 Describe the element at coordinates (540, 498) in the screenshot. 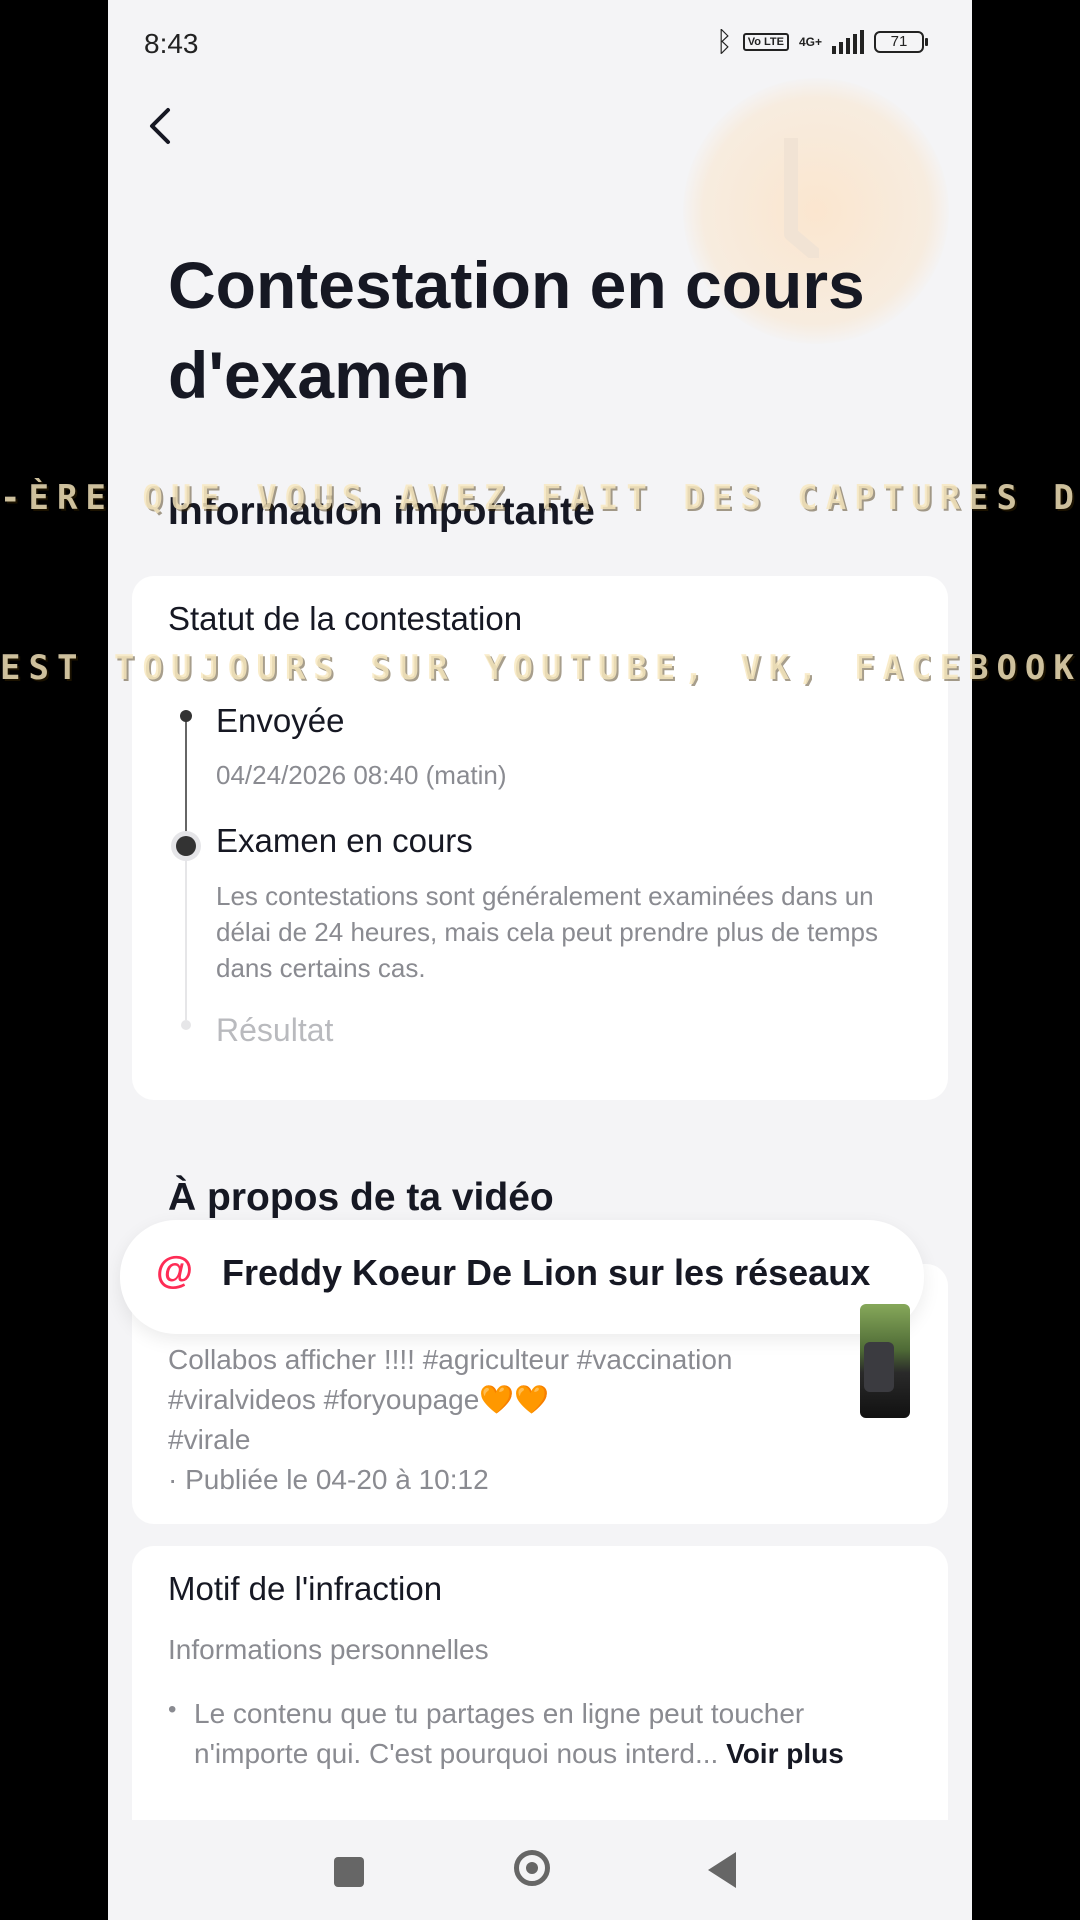

I see `video-overlay-text-1: -ÈRE QUE VOUS AVEZ FAIT DES CAPTURES D'É` at that location.